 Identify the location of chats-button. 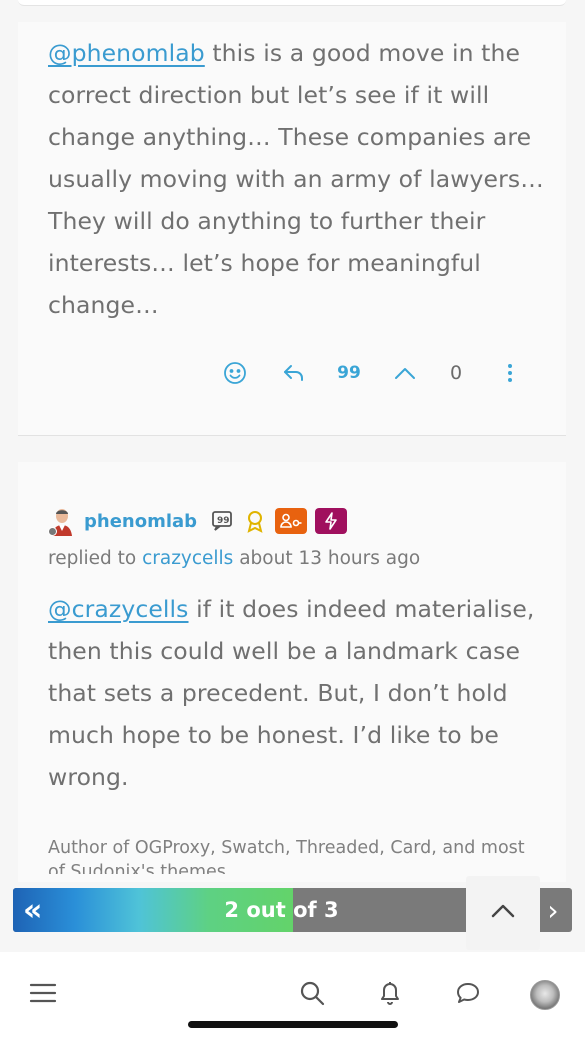
(468, 995).